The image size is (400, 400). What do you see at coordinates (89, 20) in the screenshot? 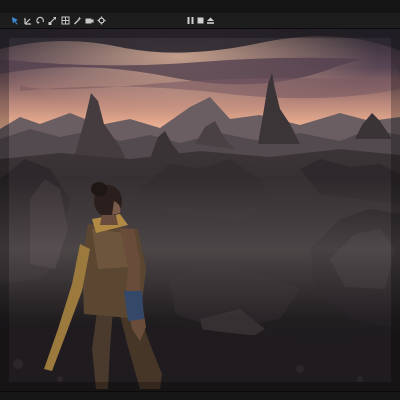
I see `camera-icon` at bounding box center [89, 20].